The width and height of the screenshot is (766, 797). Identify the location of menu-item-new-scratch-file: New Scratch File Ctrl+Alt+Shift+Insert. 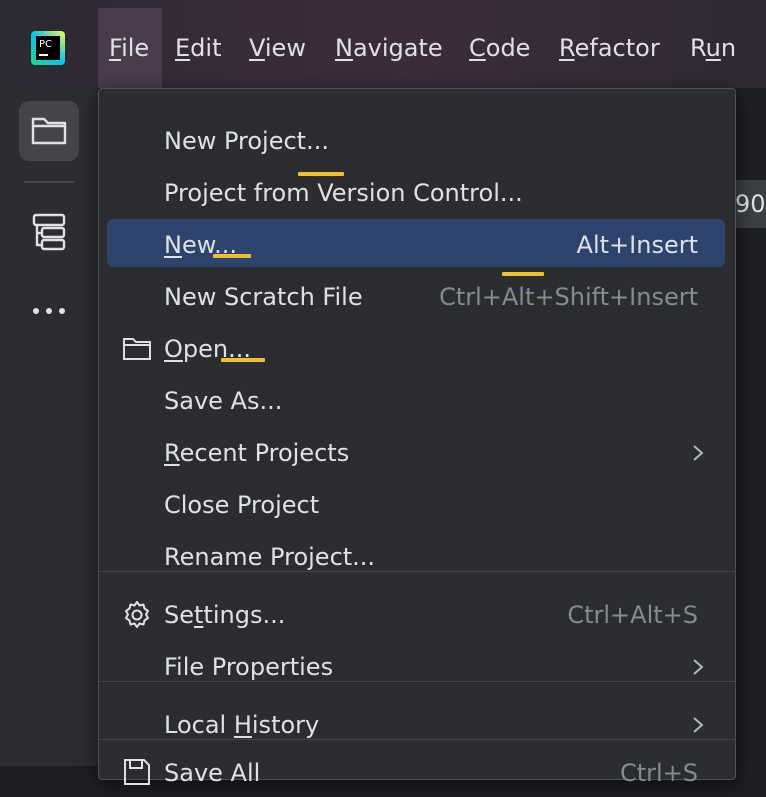
(417, 297).